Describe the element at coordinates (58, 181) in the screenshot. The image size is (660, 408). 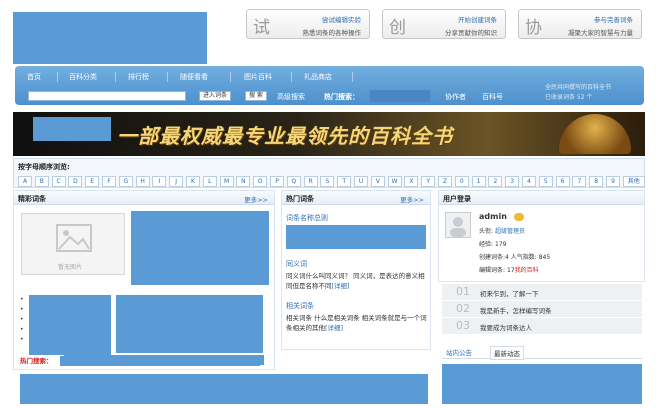
I see `letter-link: C` at that location.